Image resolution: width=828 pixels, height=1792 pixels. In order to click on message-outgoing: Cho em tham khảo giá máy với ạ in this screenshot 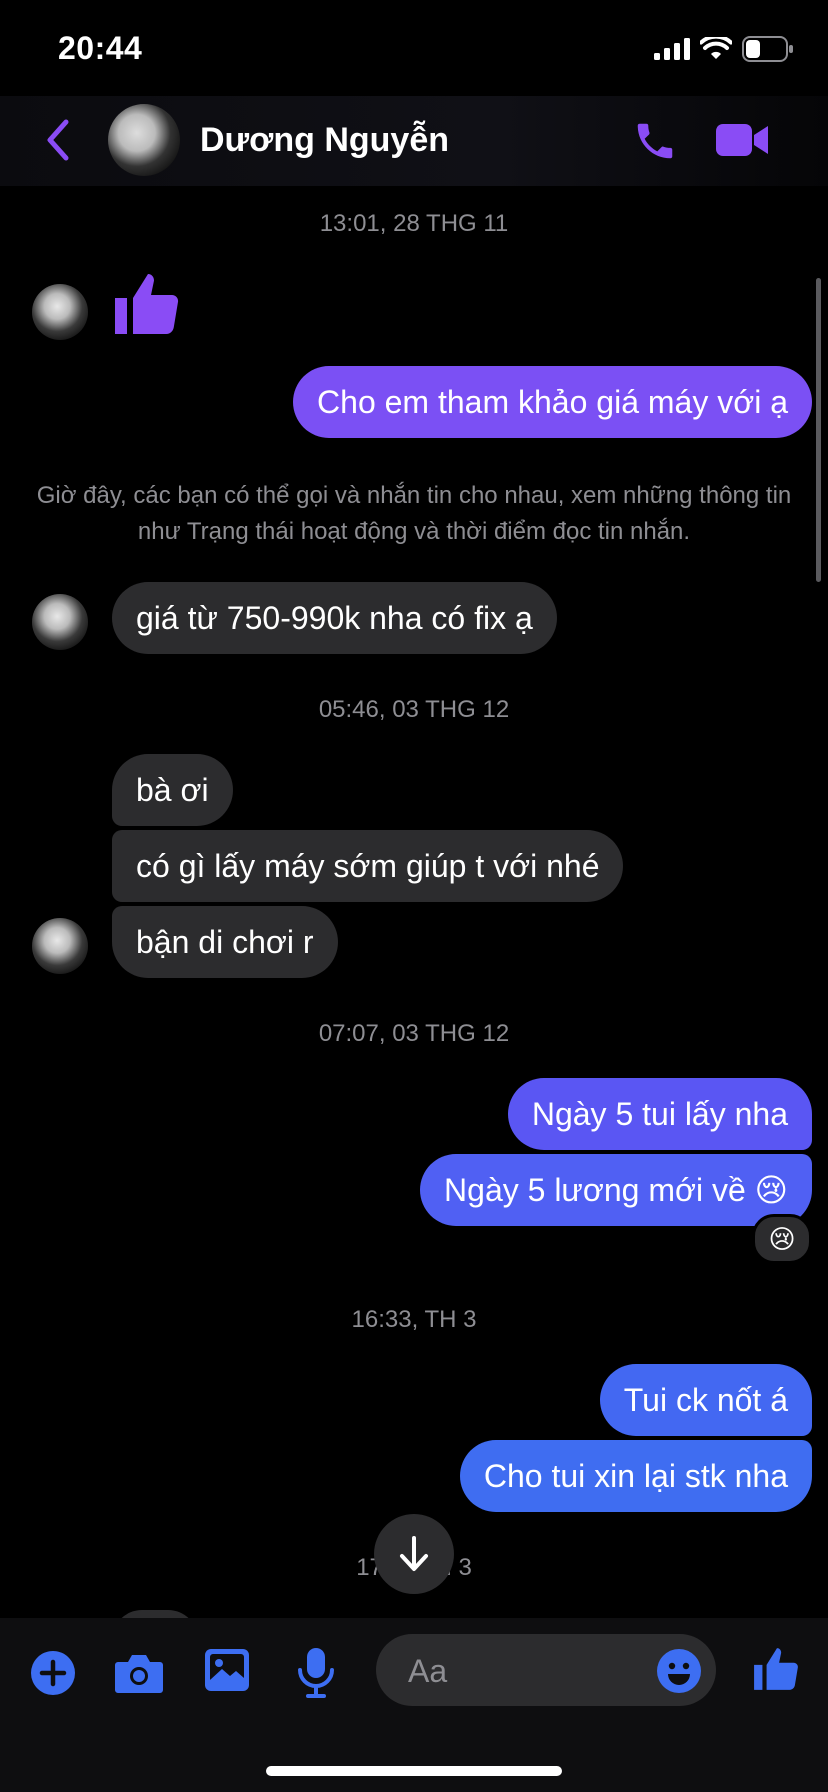, I will do `click(552, 402)`.